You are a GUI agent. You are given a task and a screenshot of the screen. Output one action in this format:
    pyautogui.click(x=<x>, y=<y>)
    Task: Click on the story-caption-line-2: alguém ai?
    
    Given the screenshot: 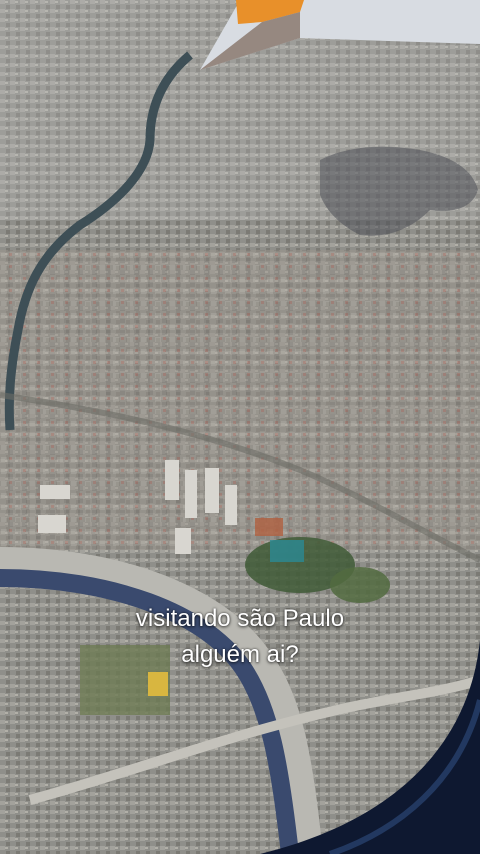 What is the action you would take?
    pyautogui.click(x=240, y=654)
    